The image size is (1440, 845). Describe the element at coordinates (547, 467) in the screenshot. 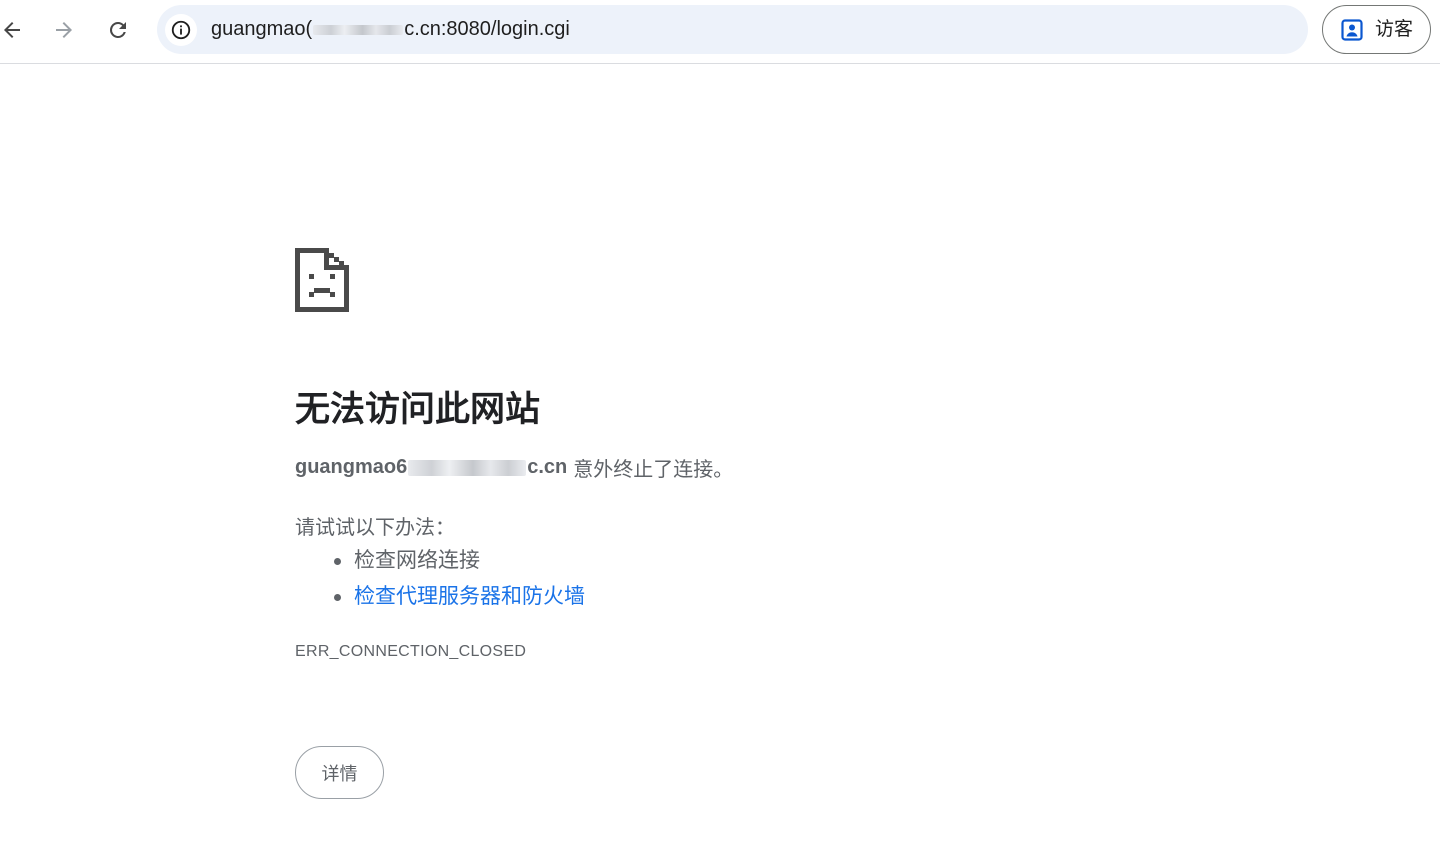

I see `error-host-suffix: c.cn` at that location.